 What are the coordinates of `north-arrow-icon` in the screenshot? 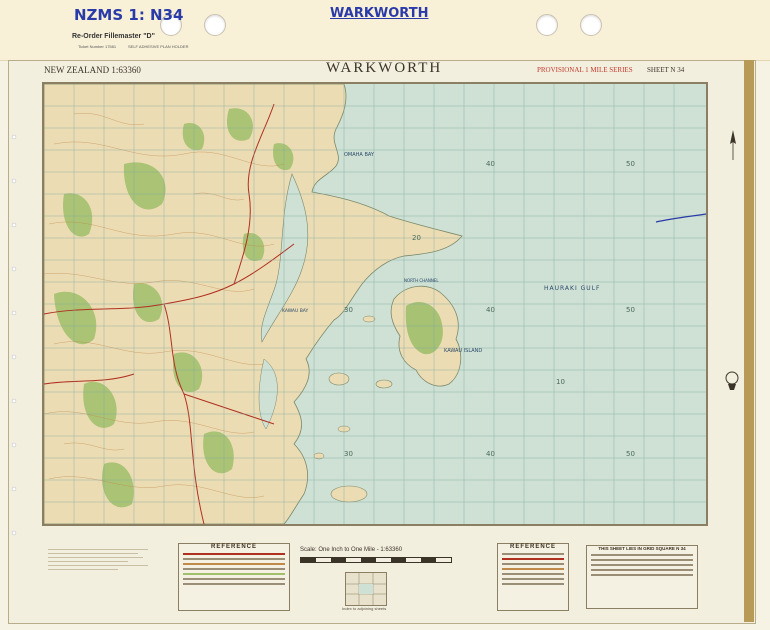 It's located at (733, 145).